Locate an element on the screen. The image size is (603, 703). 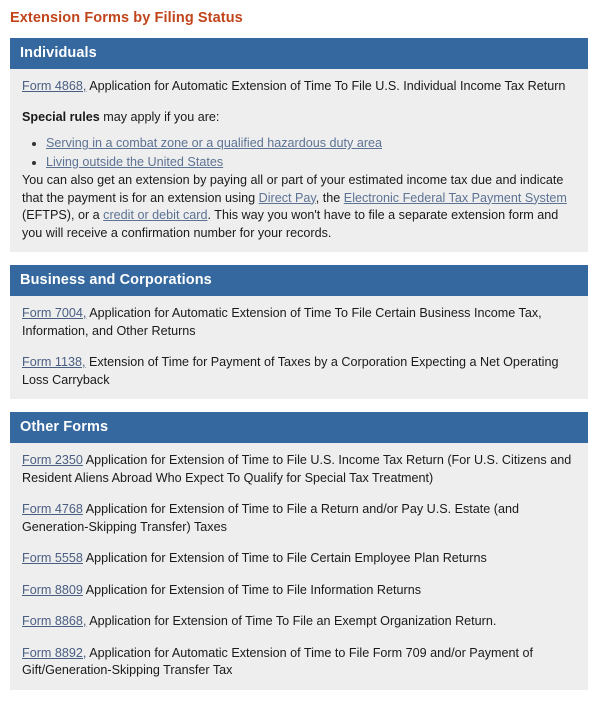
section-heading-individuals: Individuals is located at coordinates (299, 53).